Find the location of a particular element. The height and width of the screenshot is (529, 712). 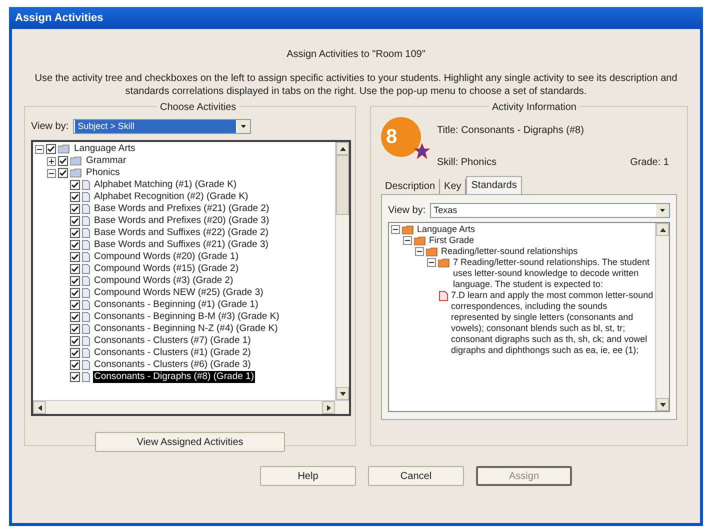

tree-item: Consonants - Clusters (#7) (Grade 1) is located at coordinates (172, 341).